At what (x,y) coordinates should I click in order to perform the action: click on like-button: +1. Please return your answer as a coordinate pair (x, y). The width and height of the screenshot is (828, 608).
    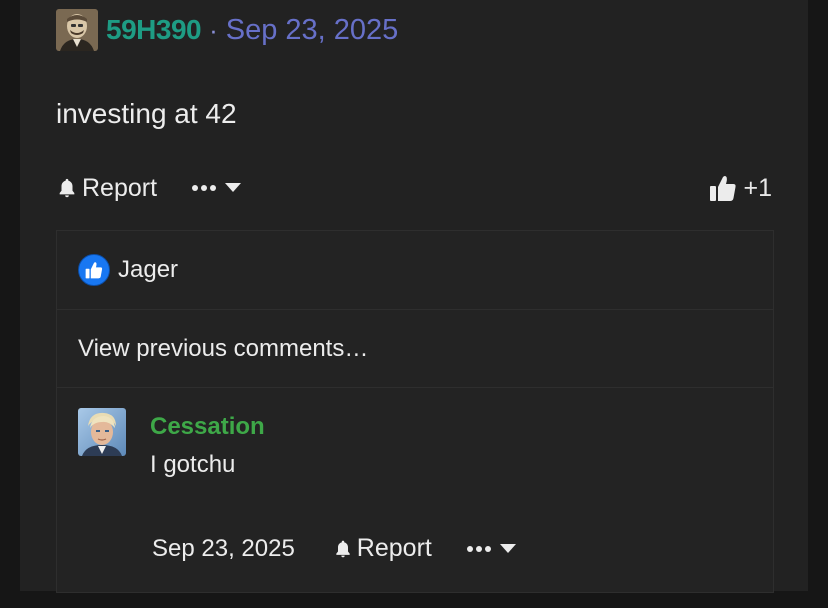
    Looking at the image, I should click on (740, 188).